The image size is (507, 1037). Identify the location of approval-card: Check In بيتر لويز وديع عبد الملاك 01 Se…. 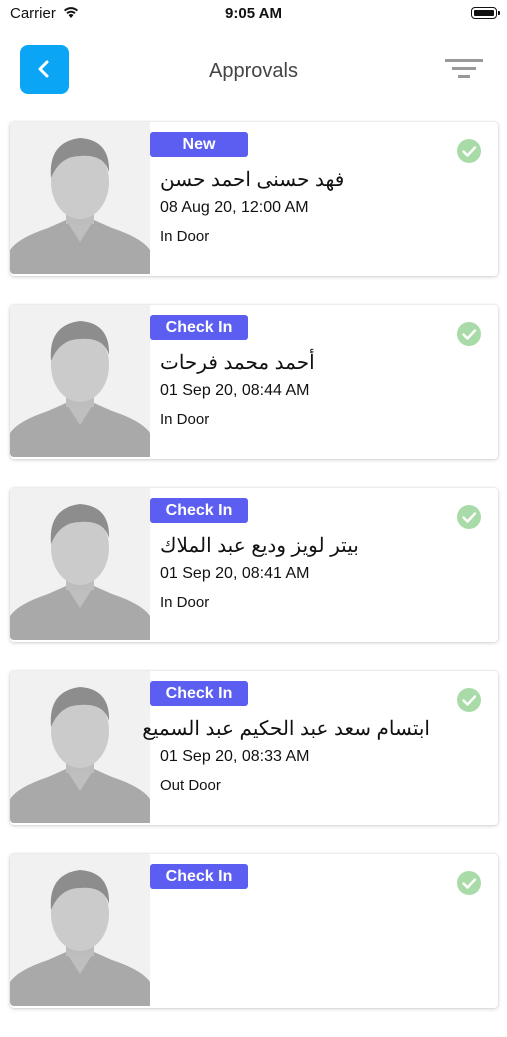
(254, 565).